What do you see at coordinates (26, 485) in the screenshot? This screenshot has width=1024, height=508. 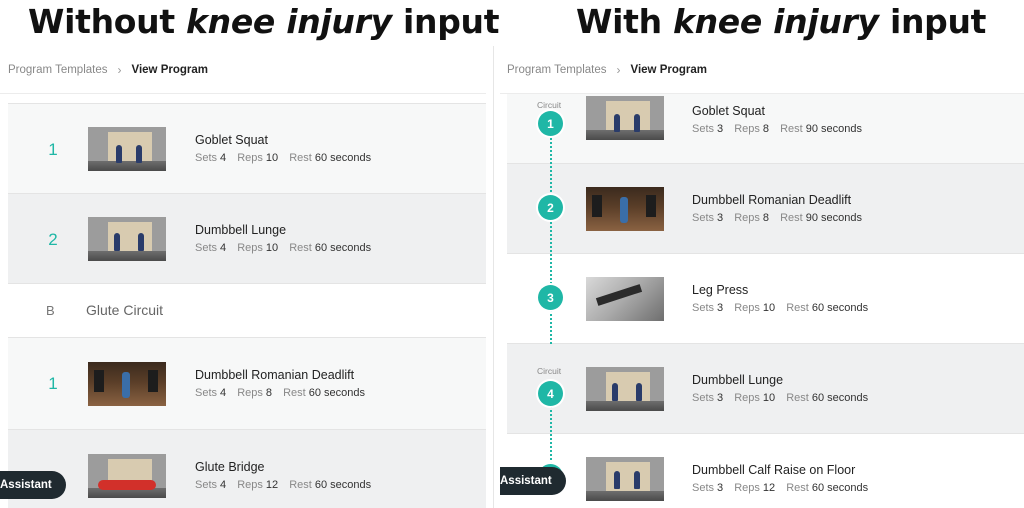 I see `assistant-label: Assistant` at bounding box center [26, 485].